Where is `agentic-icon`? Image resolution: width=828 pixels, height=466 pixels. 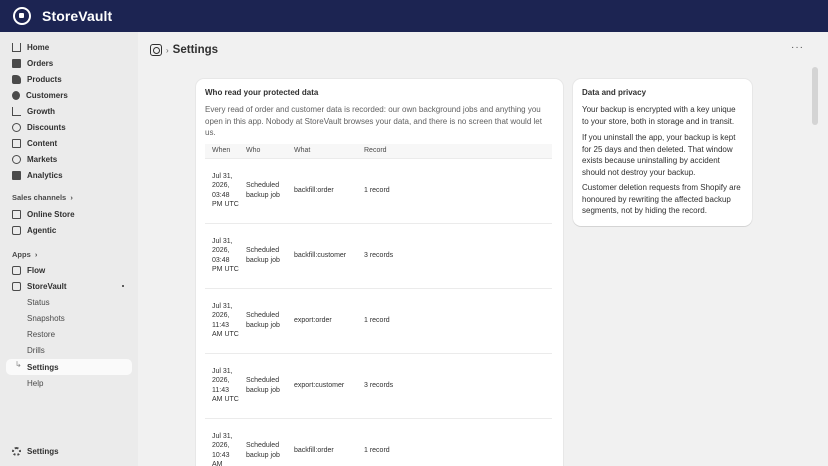 agentic-icon is located at coordinates (16, 230).